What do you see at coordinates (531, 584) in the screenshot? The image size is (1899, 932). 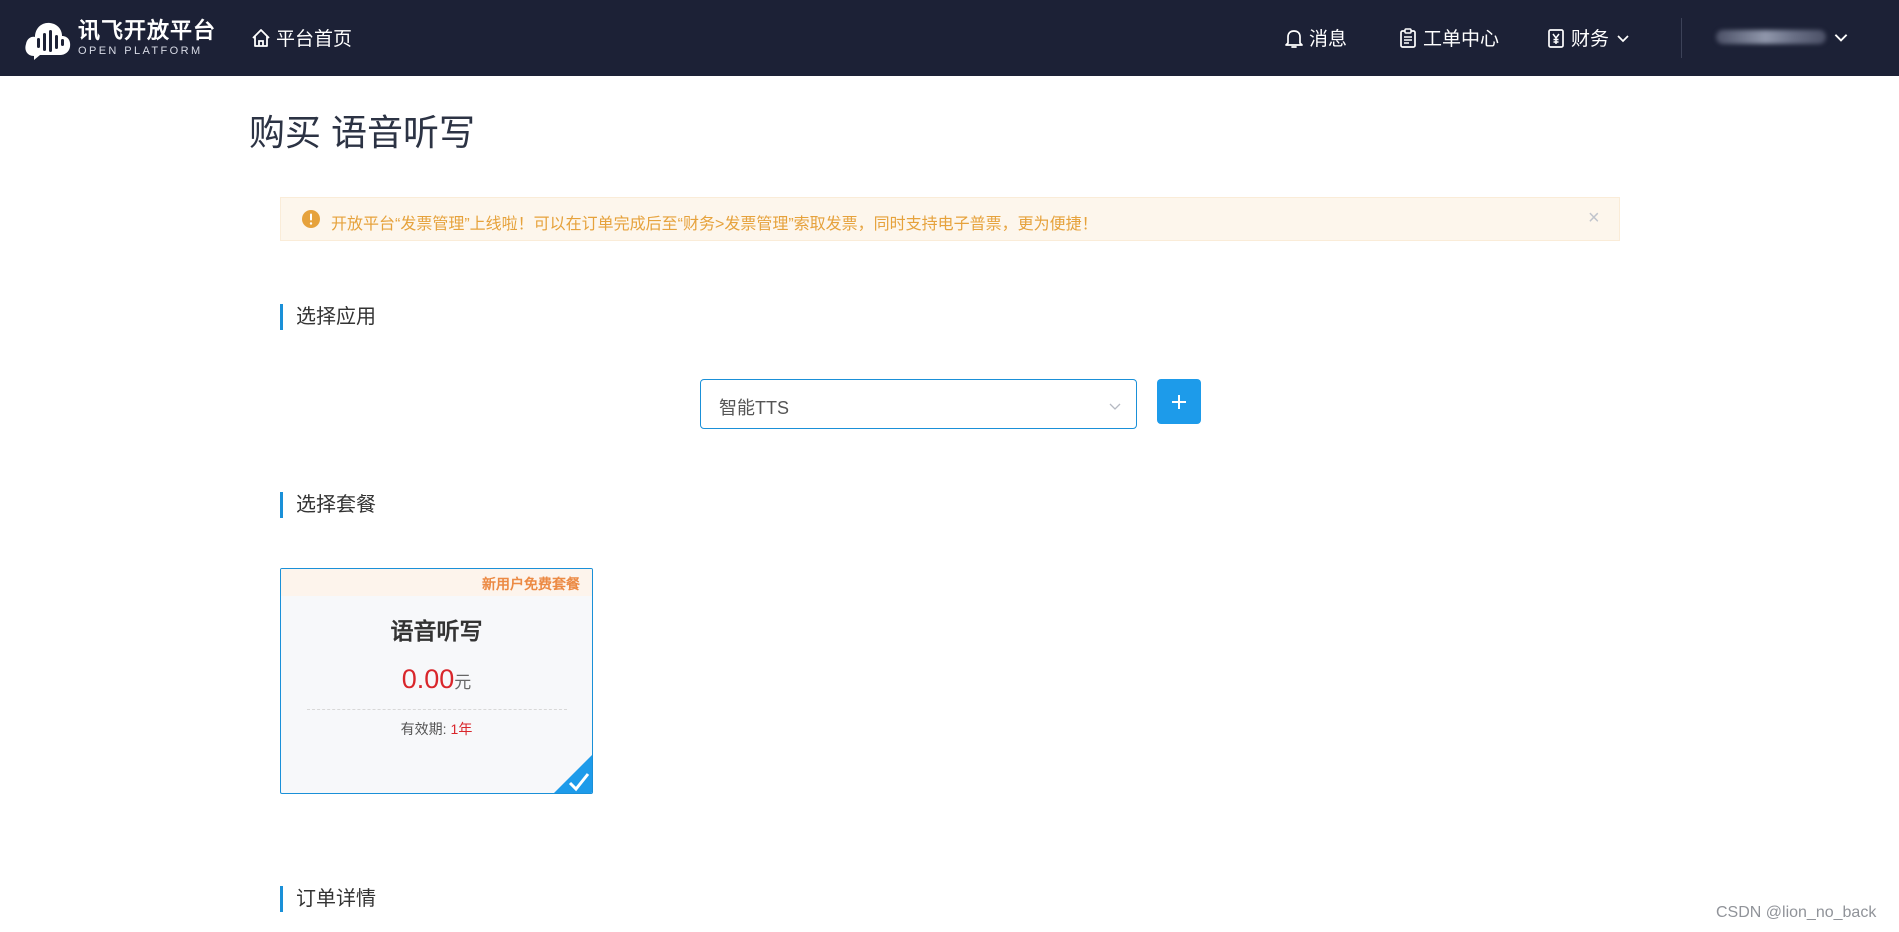 I see `plan-badge: 新用户免费套餐` at bounding box center [531, 584].